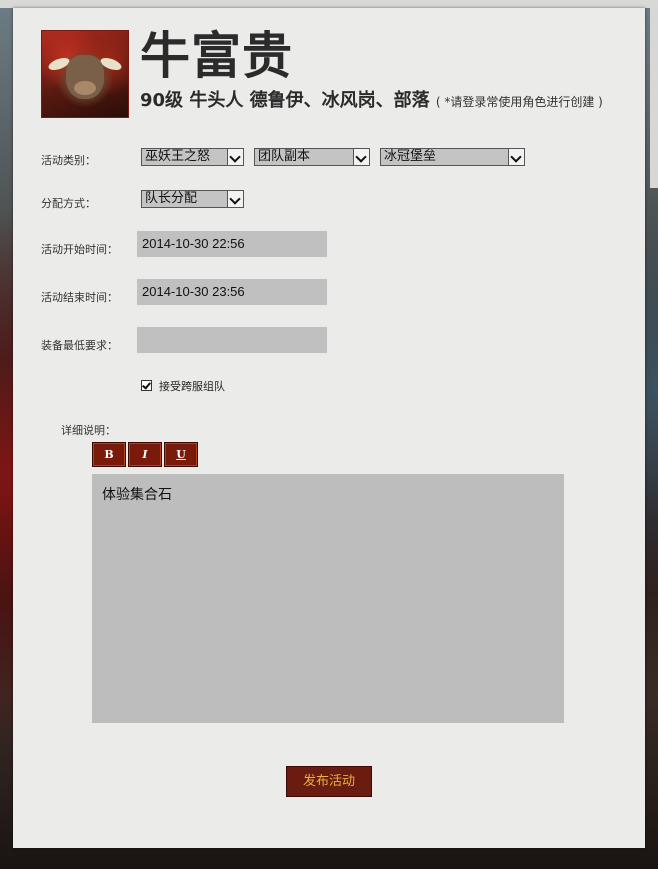 The width and height of the screenshot is (658, 869). I want to click on italic-button: I, so click(145, 454).